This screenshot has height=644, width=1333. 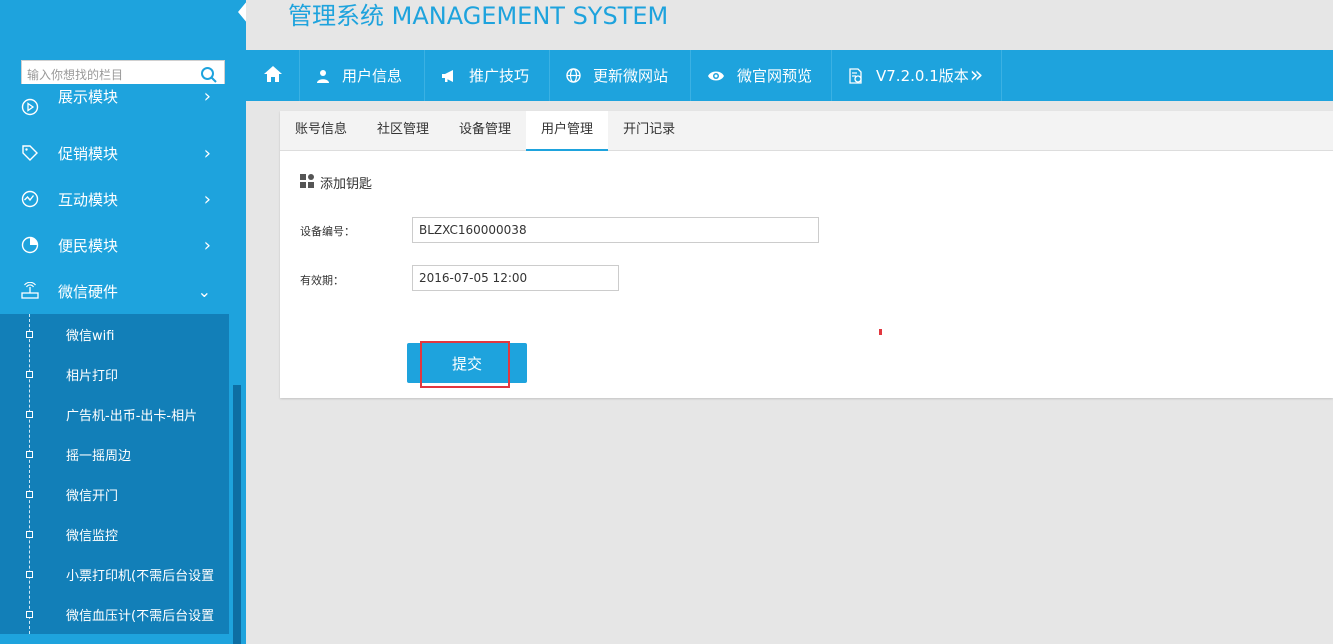 What do you see at coordinates (92, 536) in the screenshot?
I see `submenu-item-label: 微信监控` at bounding box center [92, 536].